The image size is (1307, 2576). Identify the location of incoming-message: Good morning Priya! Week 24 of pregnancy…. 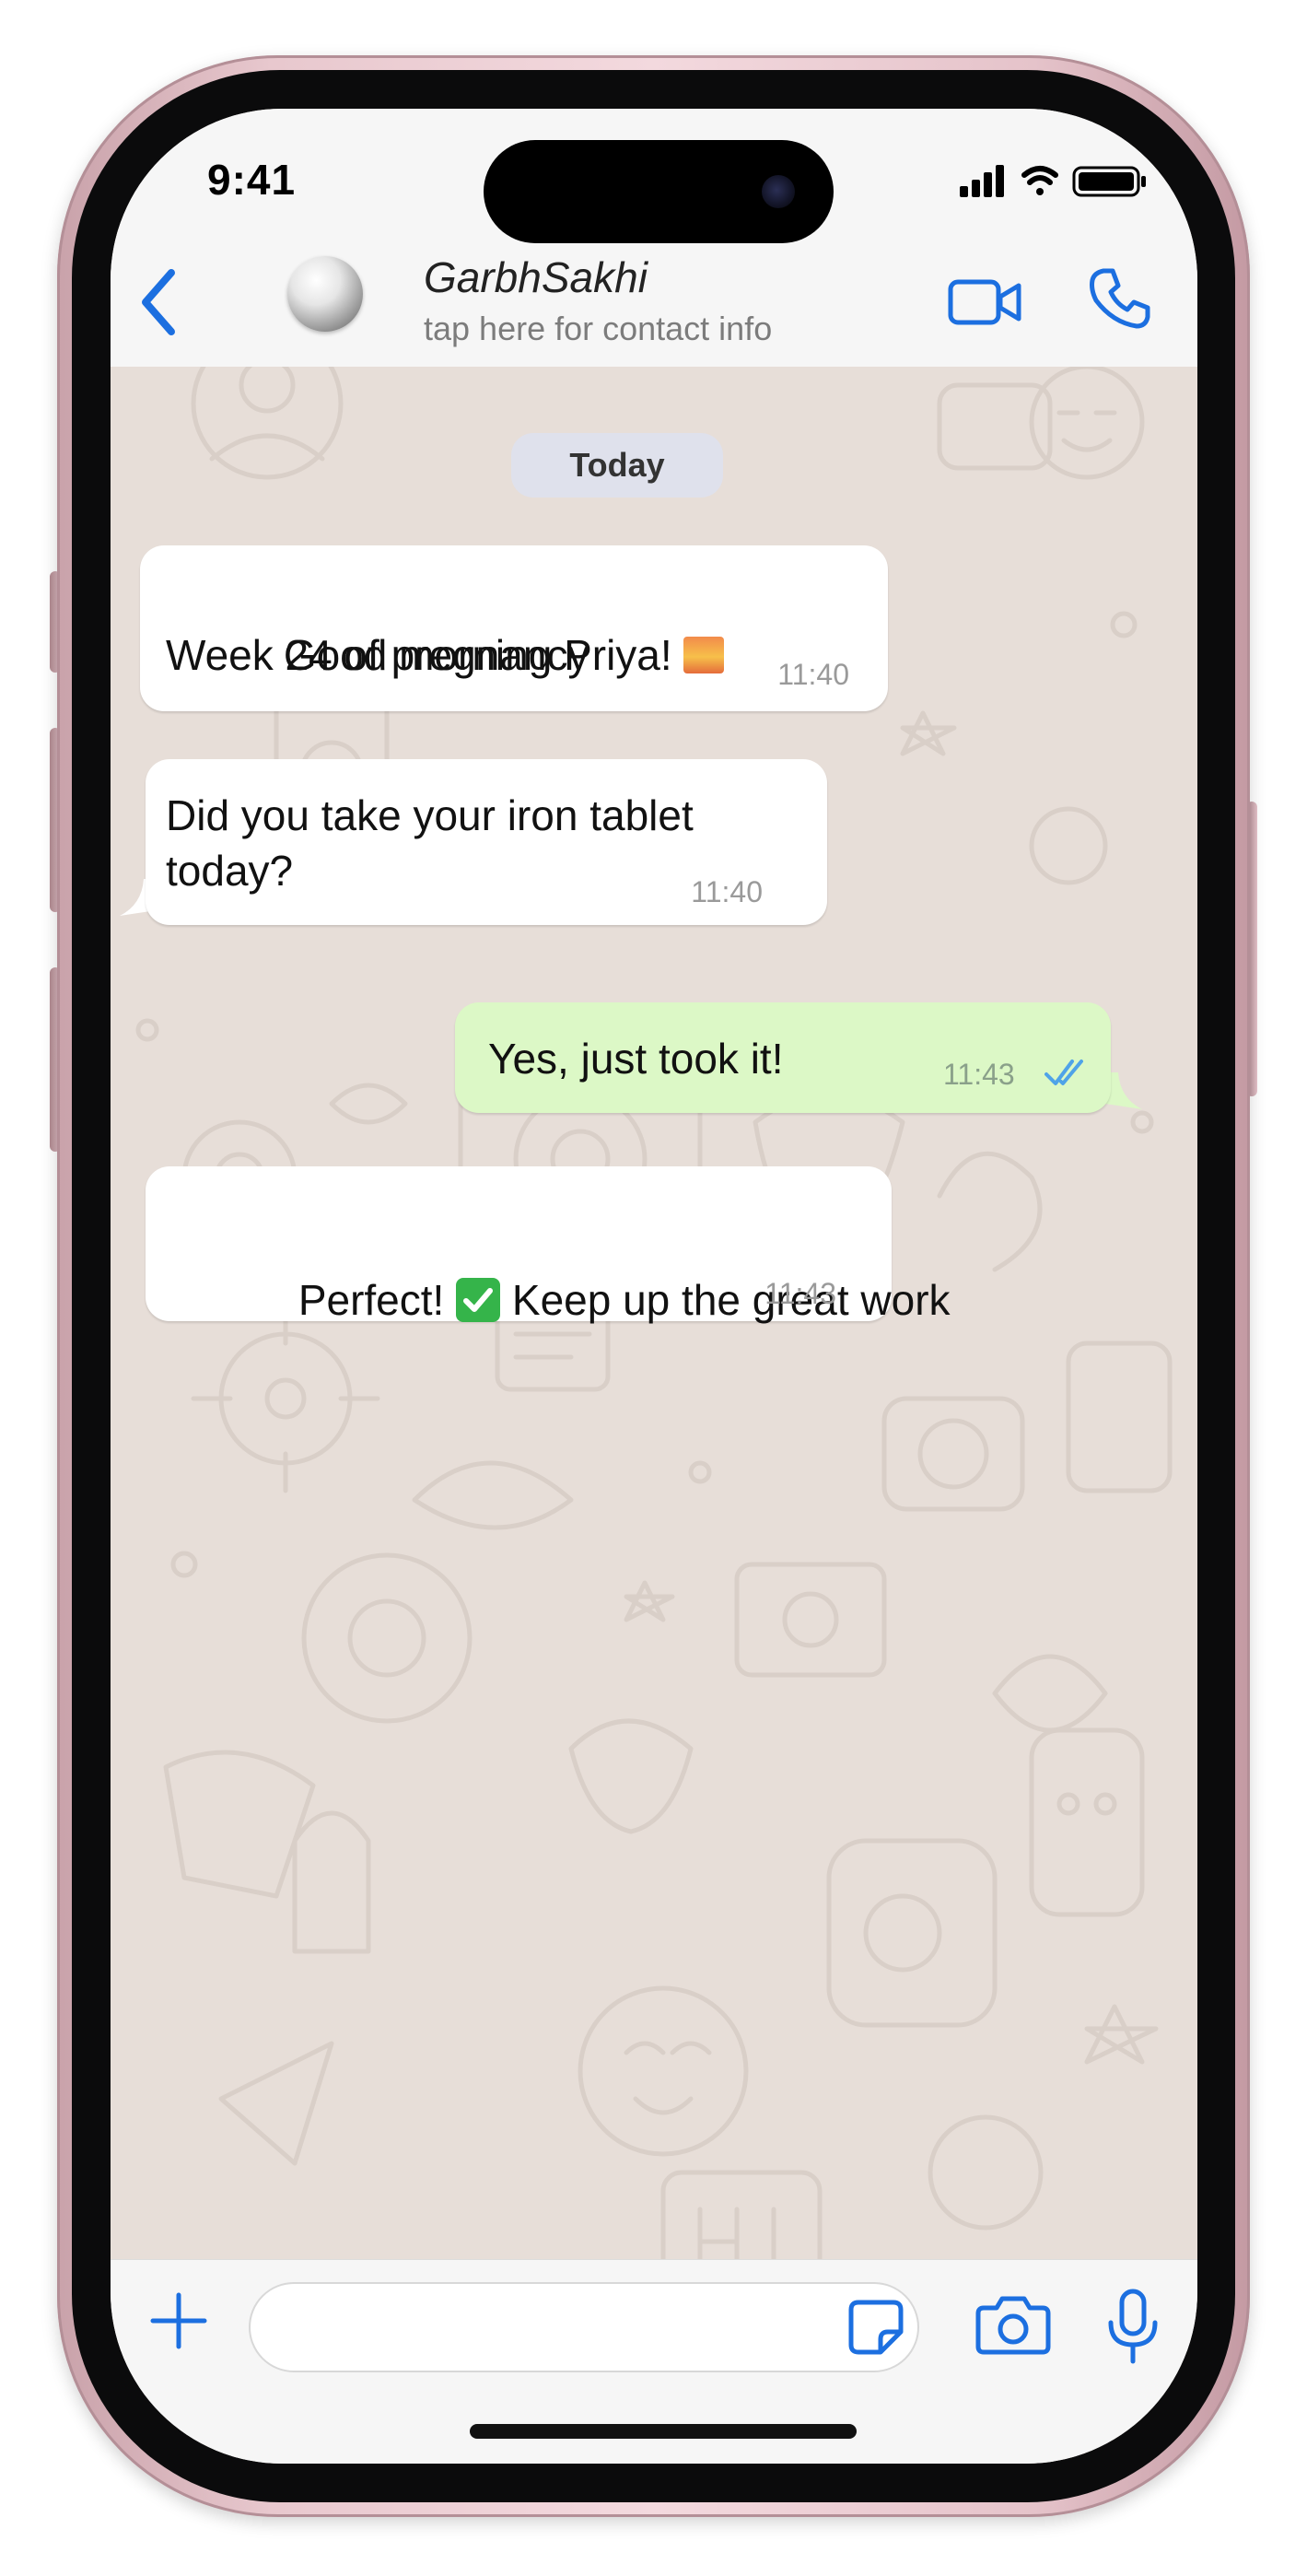
(514, 628).